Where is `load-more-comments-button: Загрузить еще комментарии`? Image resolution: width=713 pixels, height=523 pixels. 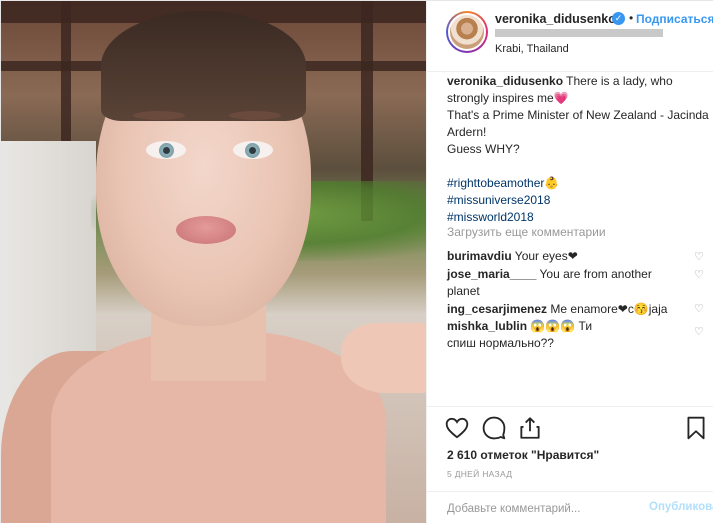 load-more-comments-button: Загрузить еще комментарии is located at coordinates (526, 232).